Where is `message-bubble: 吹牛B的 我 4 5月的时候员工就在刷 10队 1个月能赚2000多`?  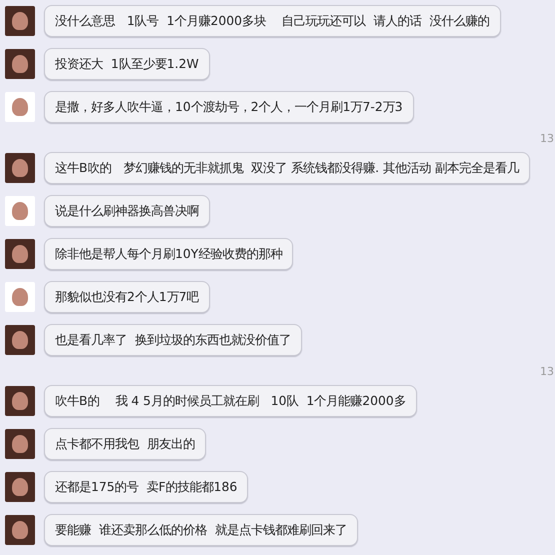 message-bubble: 吹牛B的 我 4 5月的时候员工就在刷 10队 1个月能赚2000多 is located at coordinates (230, 401).